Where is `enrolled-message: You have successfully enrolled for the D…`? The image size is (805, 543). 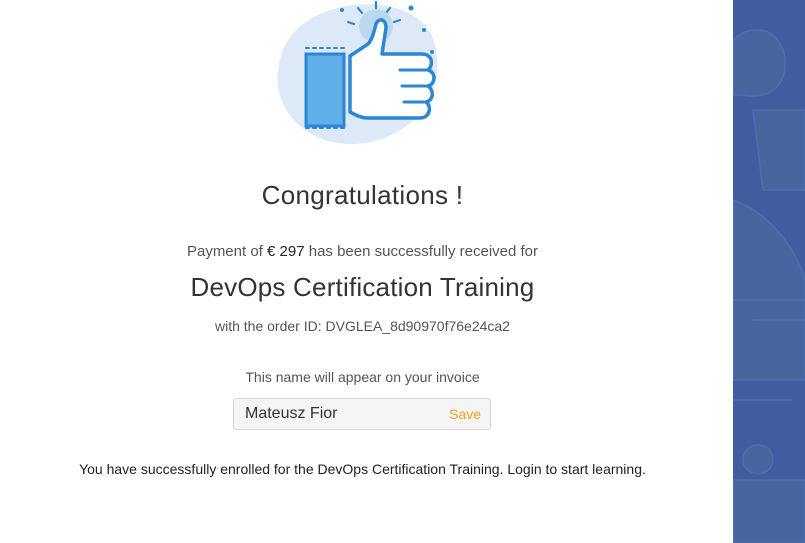 enrolled-message: You have successfully enrolled for the D… is located at coordinates (362, 469).